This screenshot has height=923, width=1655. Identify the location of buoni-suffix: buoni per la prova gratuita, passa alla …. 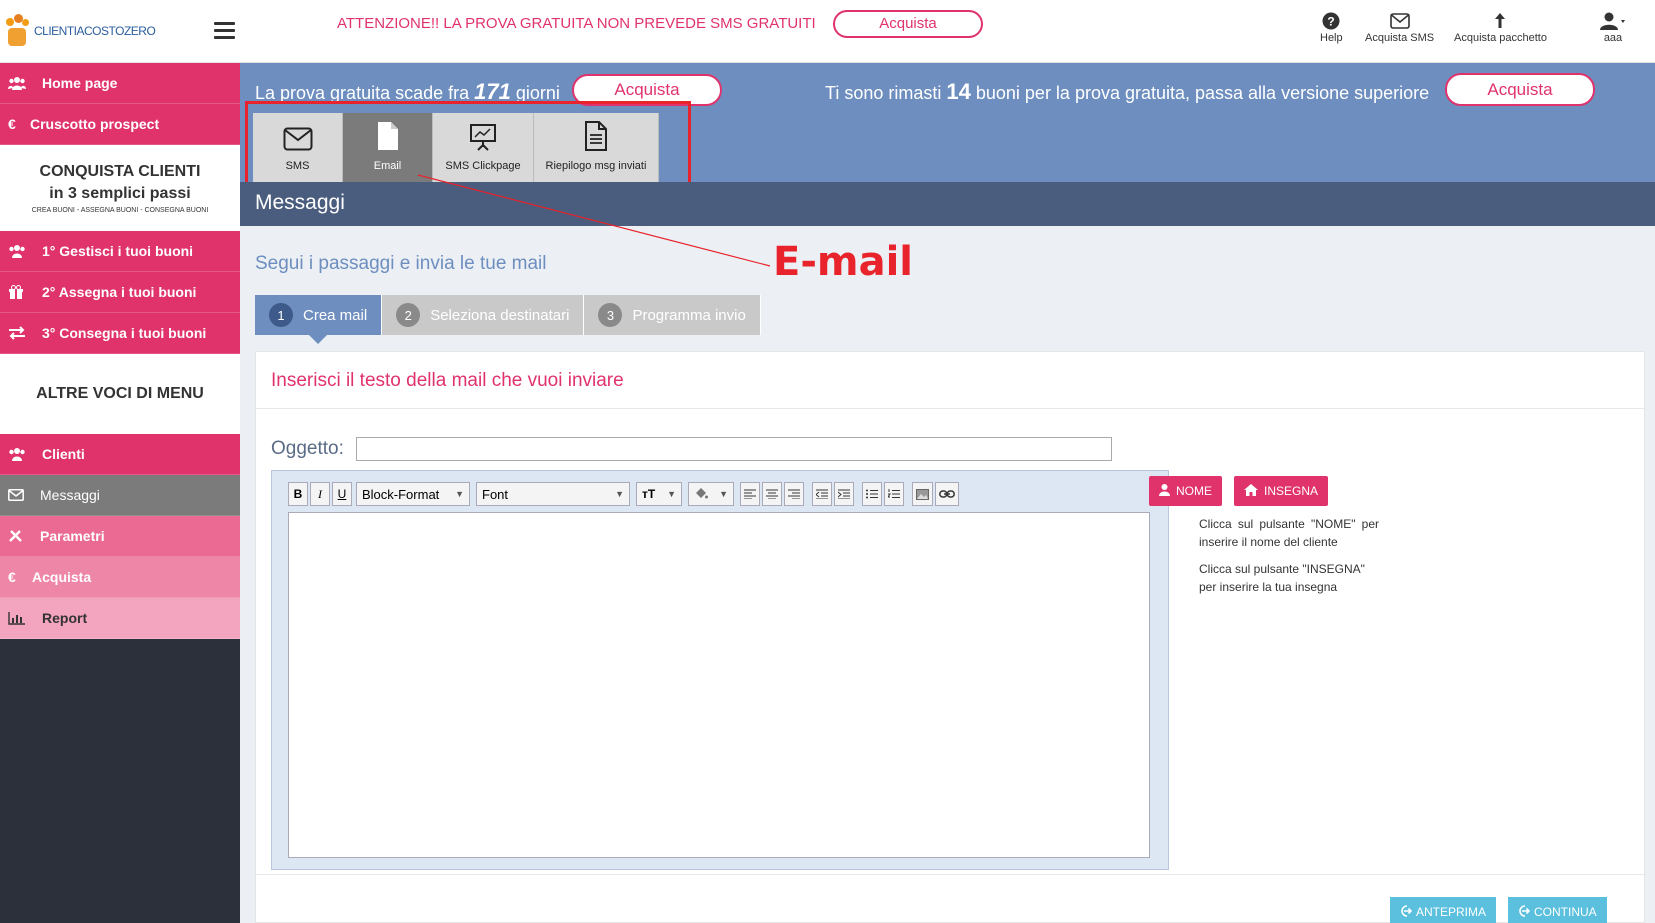
(1202, 93).